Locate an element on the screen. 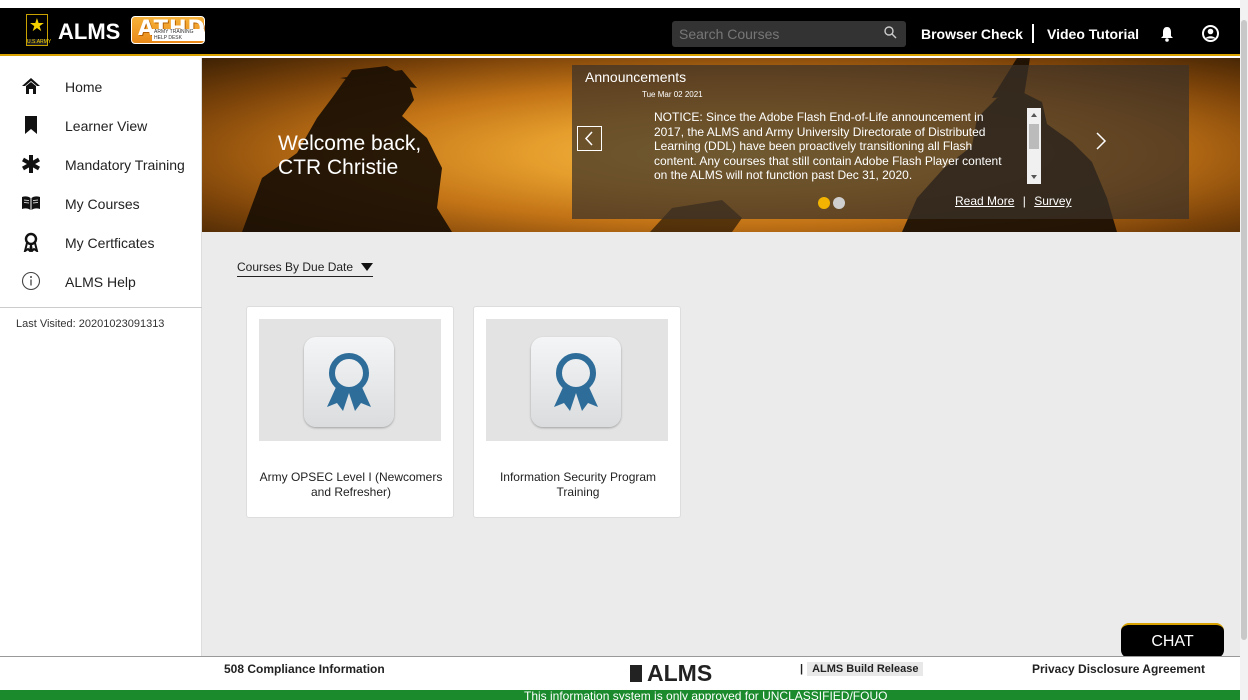  chevron-right-icon is located at coordinates (1101, 141).